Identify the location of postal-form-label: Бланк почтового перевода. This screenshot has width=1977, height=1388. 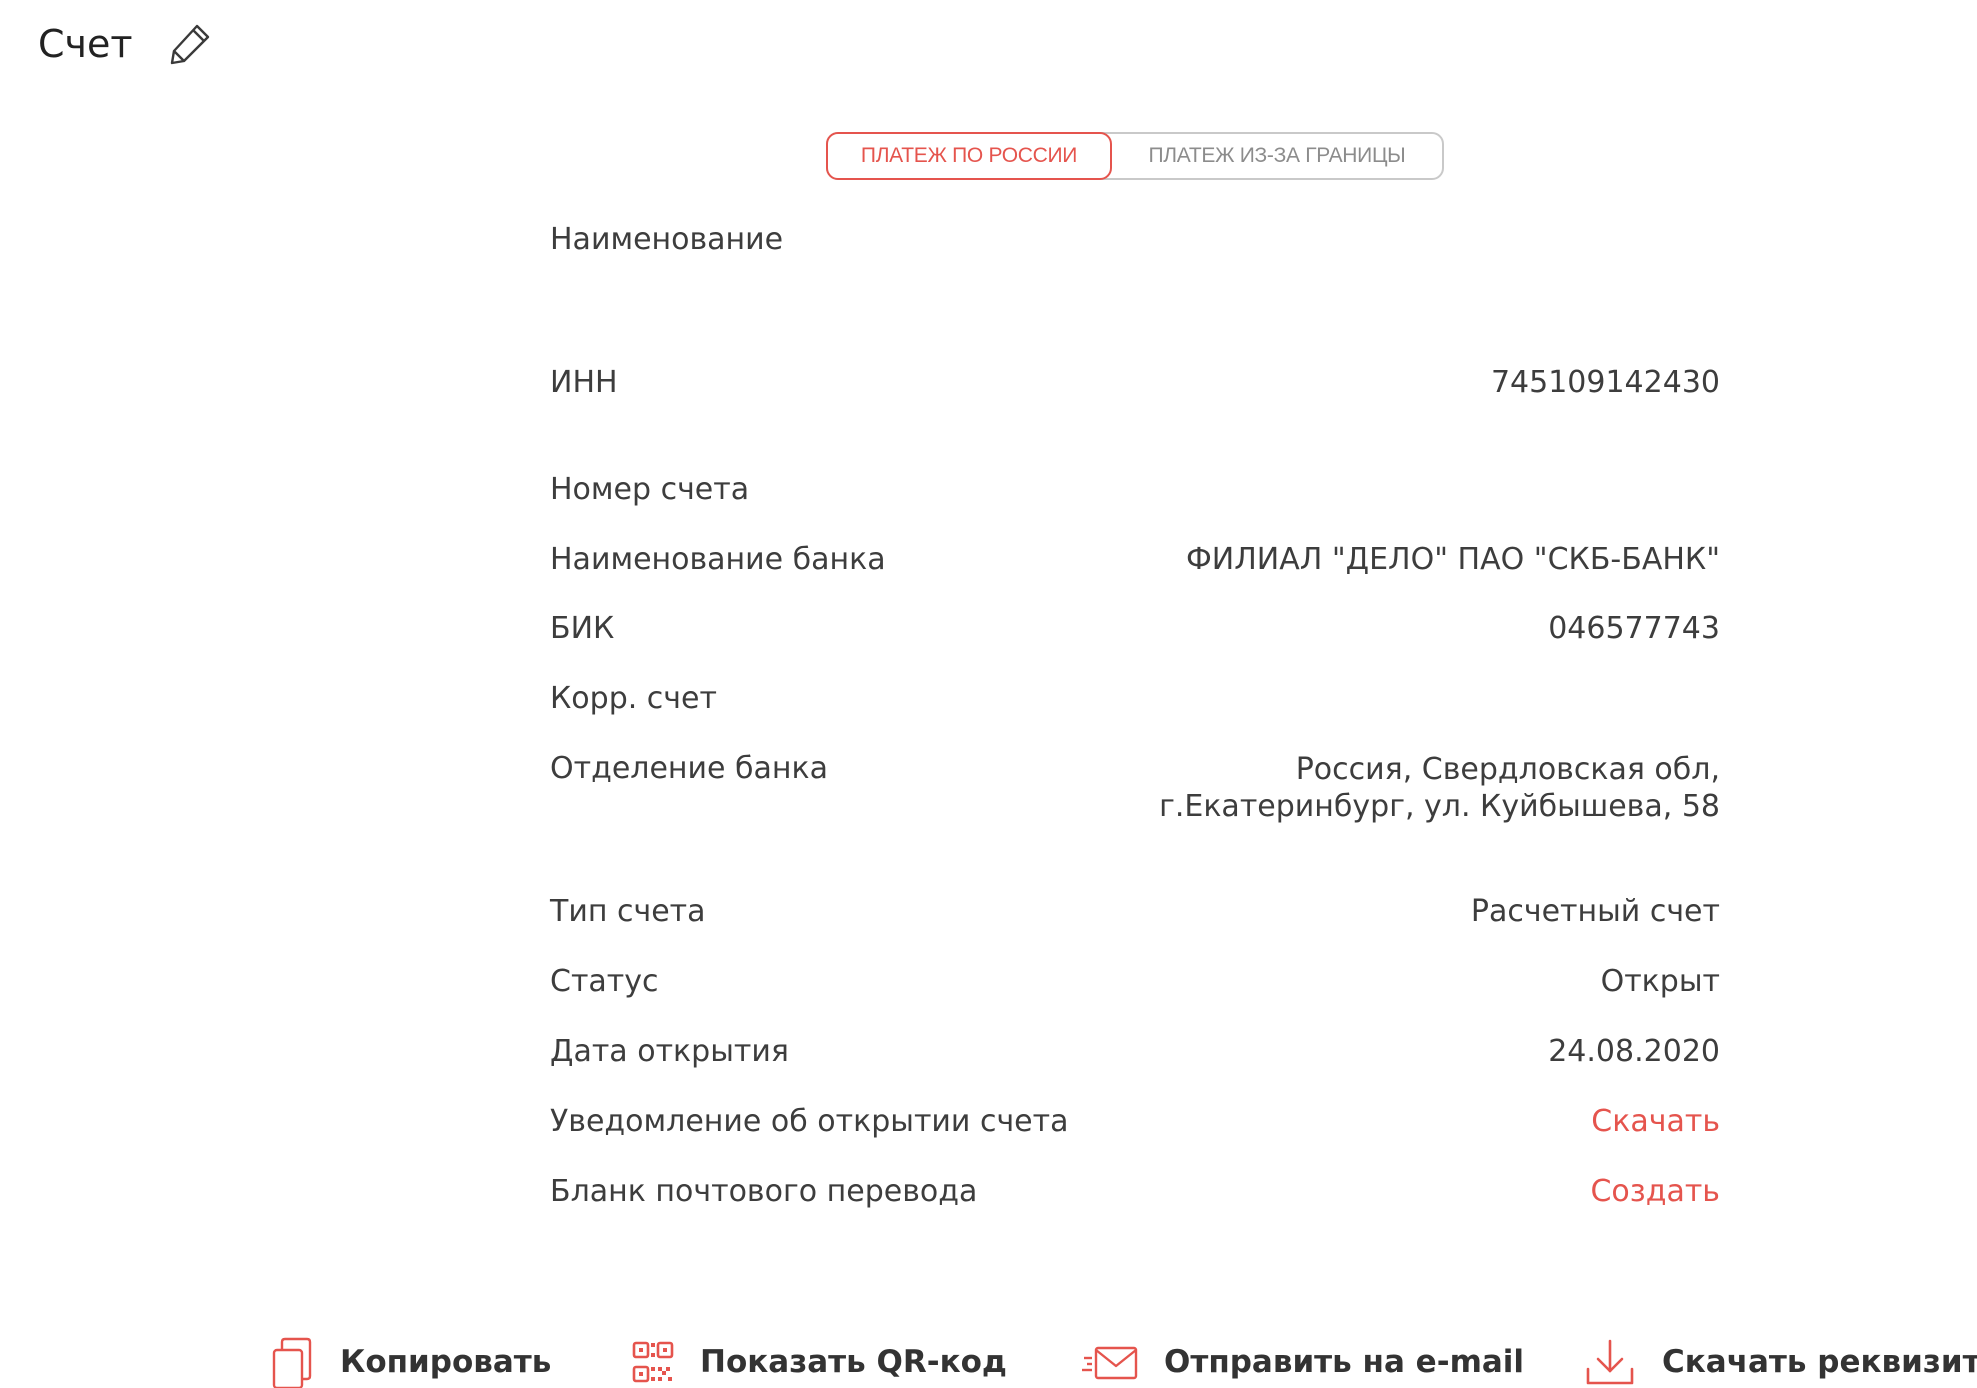
(764, 1191).